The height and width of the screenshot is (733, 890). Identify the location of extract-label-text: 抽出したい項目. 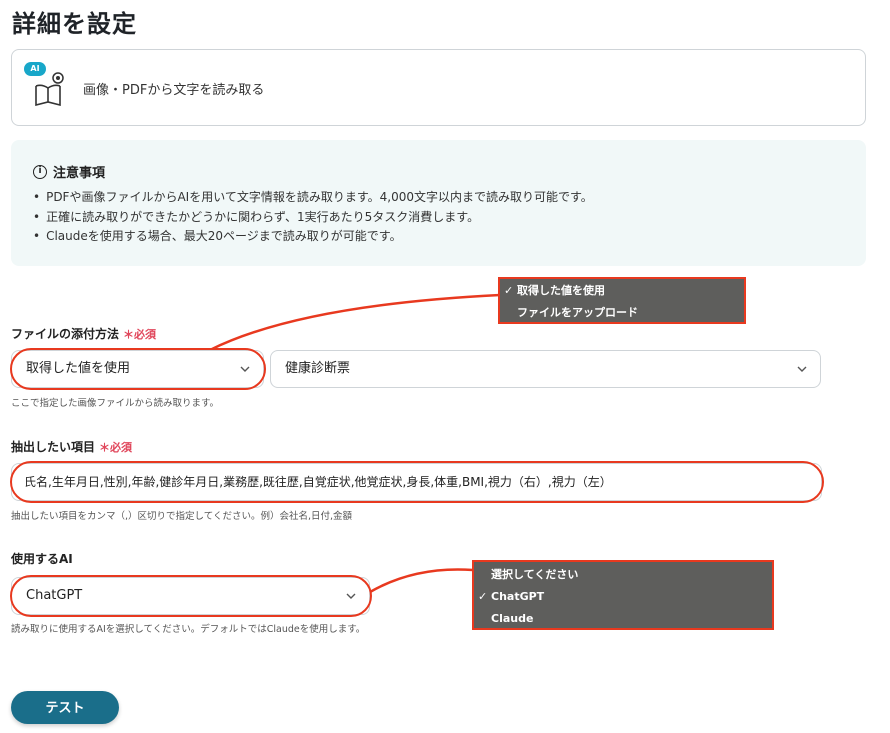
(53, 447).